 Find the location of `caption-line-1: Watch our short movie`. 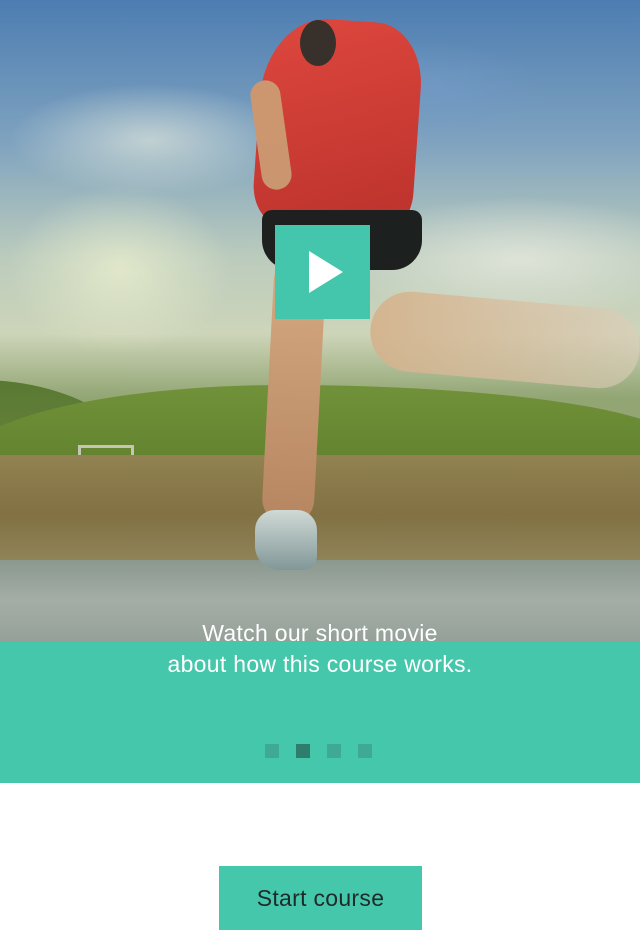

caption-line-1: Watch our short movie is located at coordinates (320, 633).